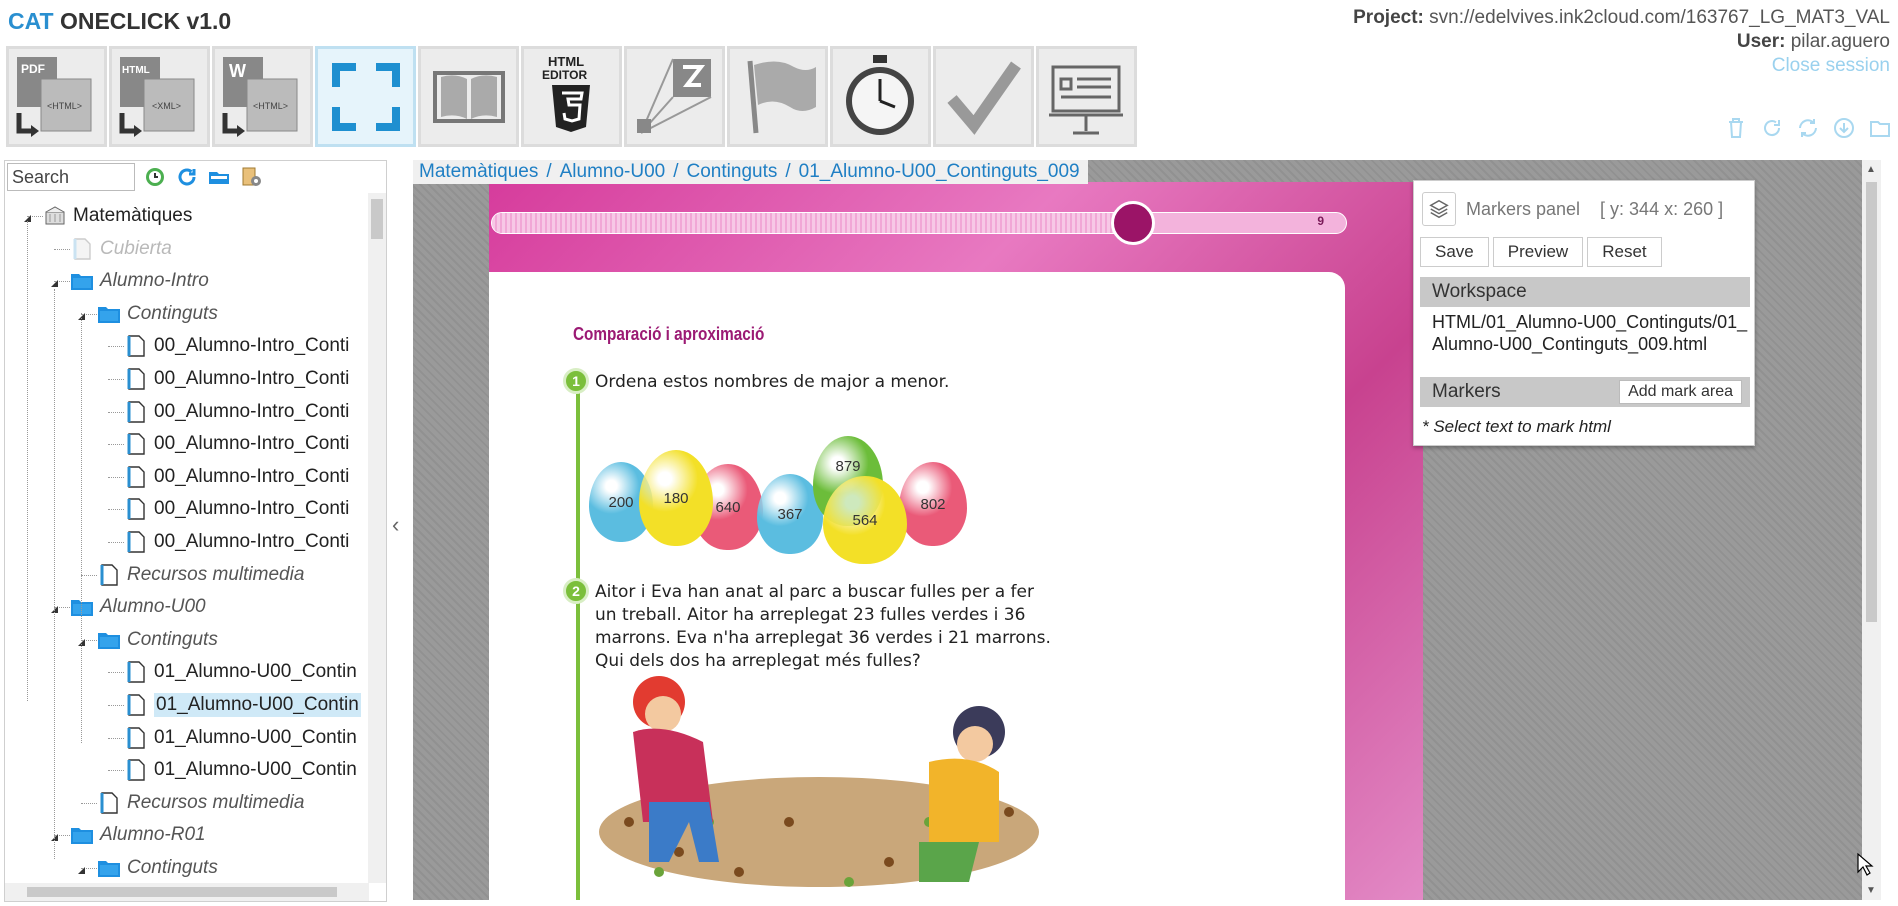 This screenshot has width=1898, height=906. What do you see at coordinates (117, 216) in the screenshot?
I see `tree-folder: Matemàtiques` at bounding box center [117, 216].